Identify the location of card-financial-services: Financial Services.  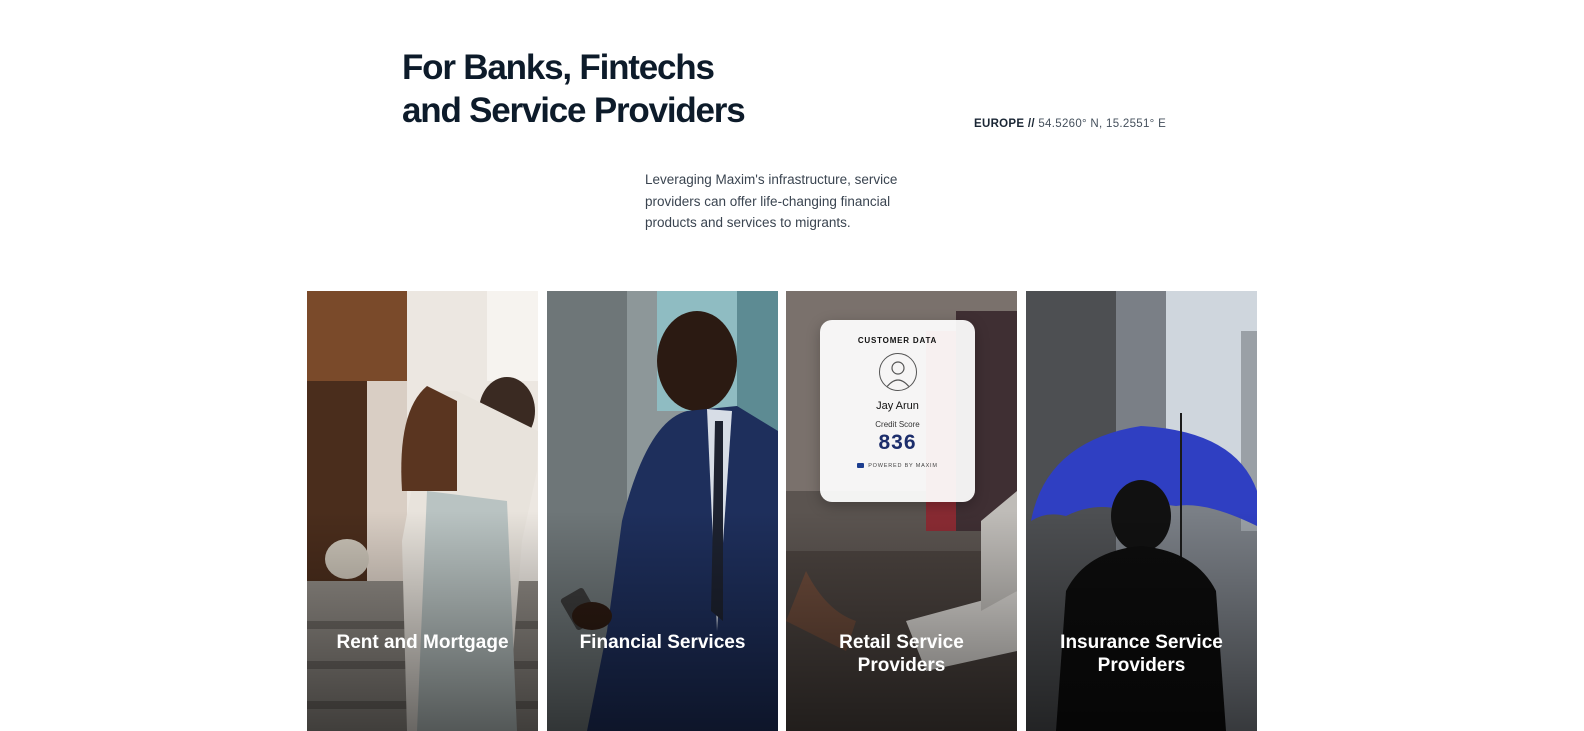
(662, 511).